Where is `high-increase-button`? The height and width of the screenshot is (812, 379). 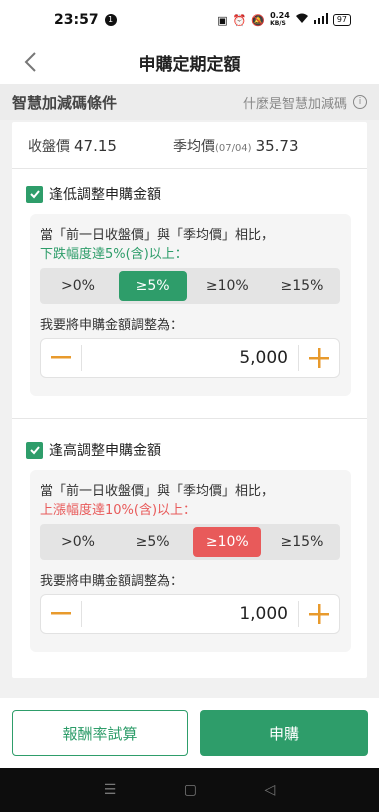 high-increase-button is located at coordinates (319, 614).